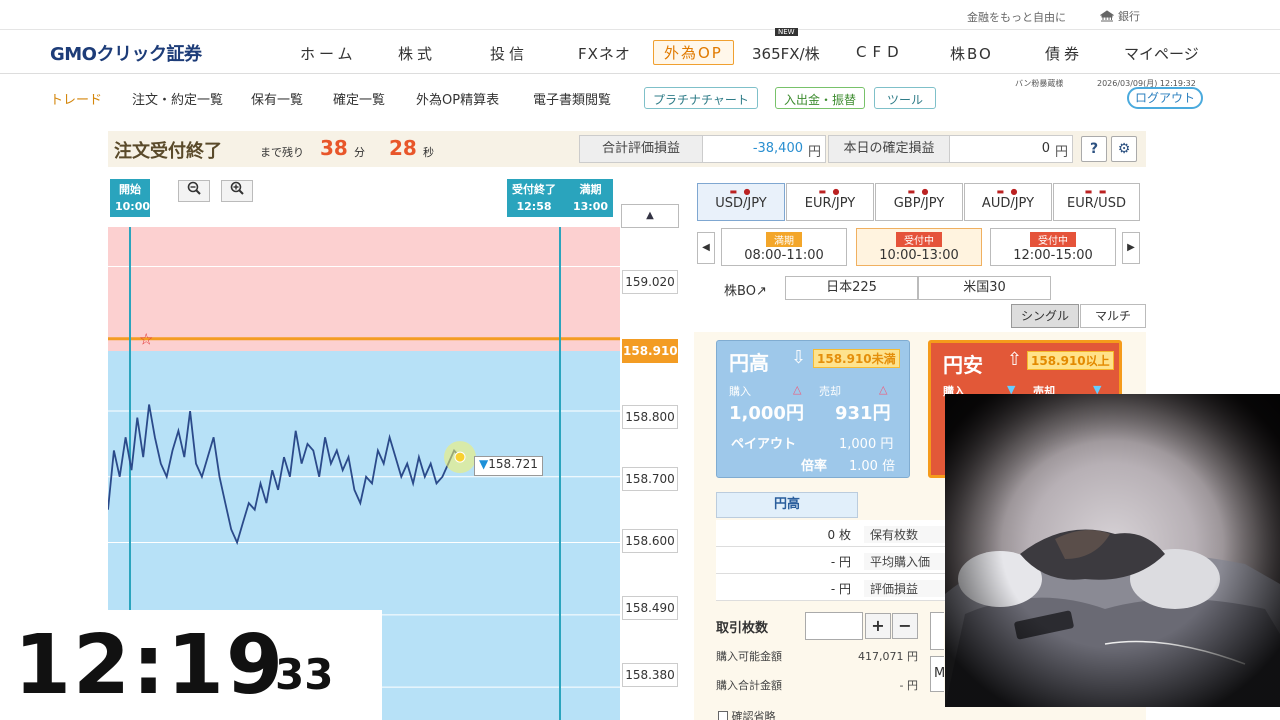 Image resolution: width=1280 pixels, height=720 pixels. What do you see at coordinates (880, 52) in the screenshot?
I see `nav-cfd: CFD` at bounding box center [880, 52].